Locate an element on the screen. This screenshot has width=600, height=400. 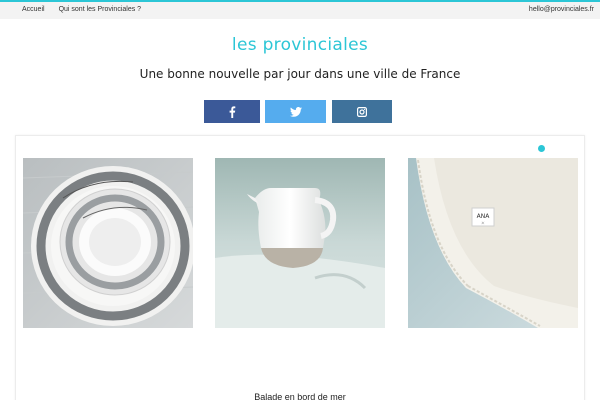
email-link: hello@provinciales.fr is located at coordinates (561, 10).